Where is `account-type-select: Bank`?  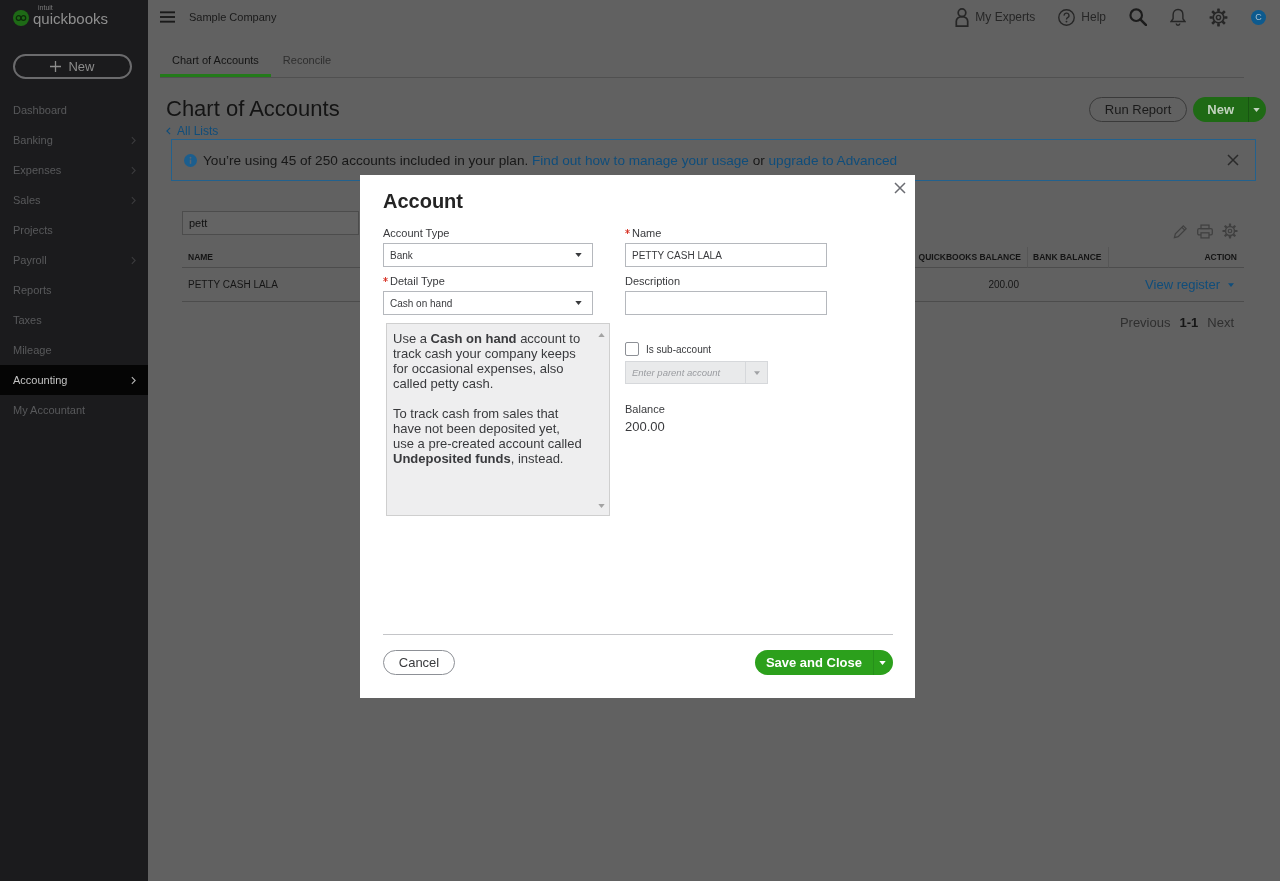
account-type-select: Bank is located at coordinates (488, 255).